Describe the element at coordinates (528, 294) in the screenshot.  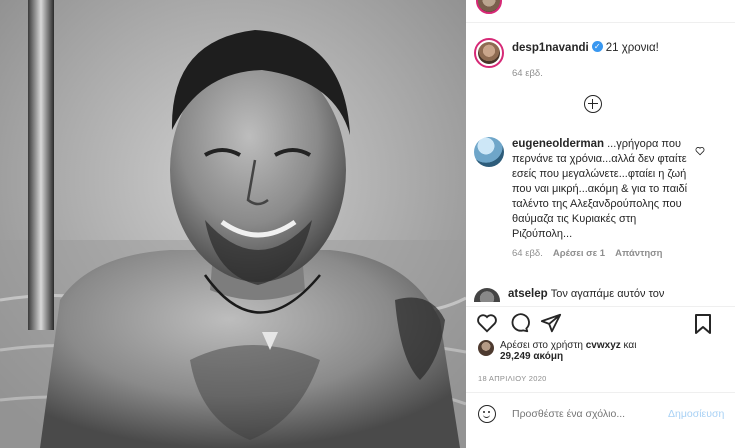
I see `comment2-username: atselep` at that location.